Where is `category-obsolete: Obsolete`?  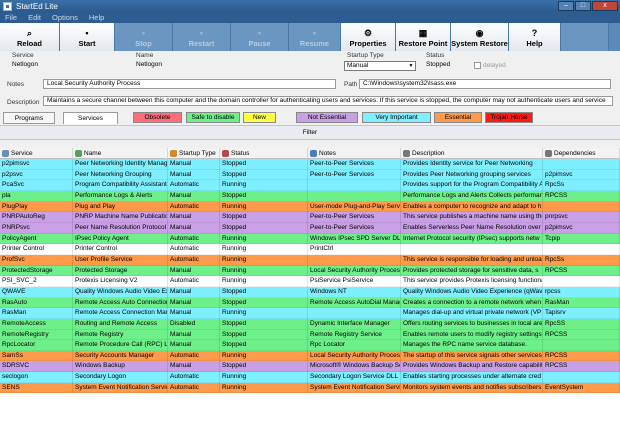
category-obsolete: Obsolete is located at coordinates (157, 117).